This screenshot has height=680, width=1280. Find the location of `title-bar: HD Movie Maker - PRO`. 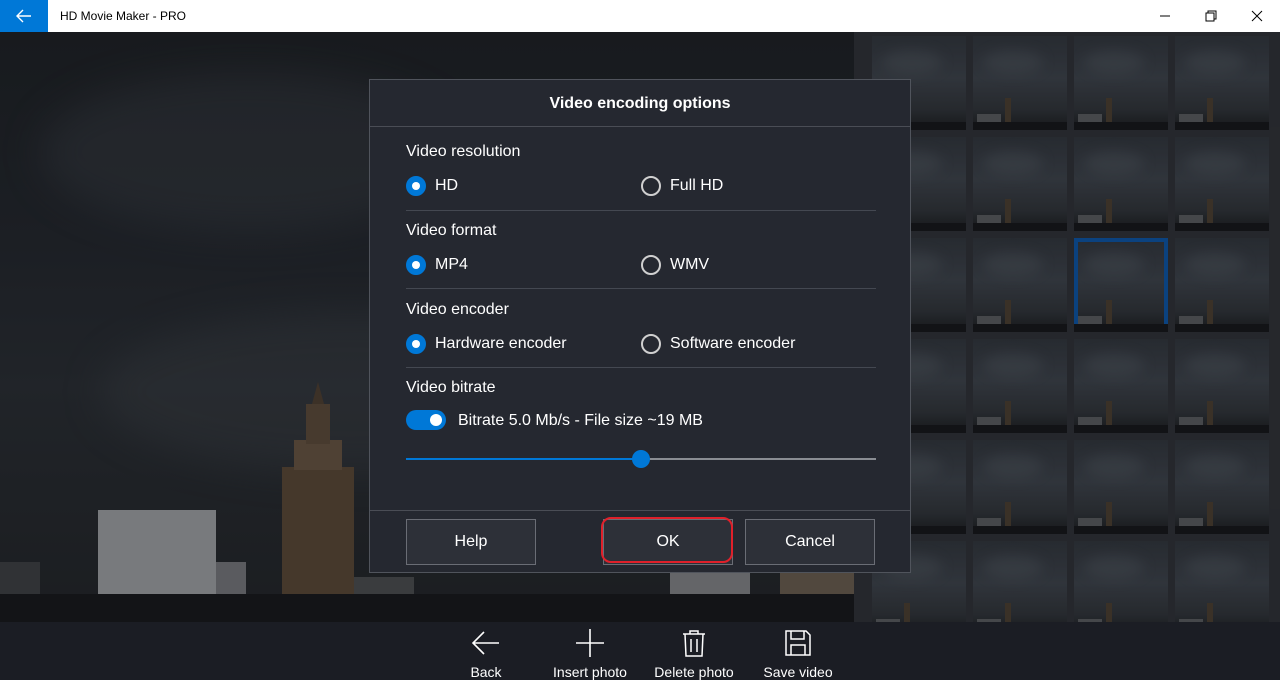

title-bar: HD Movie Maker - PRO is located at coordinates (640, 16).